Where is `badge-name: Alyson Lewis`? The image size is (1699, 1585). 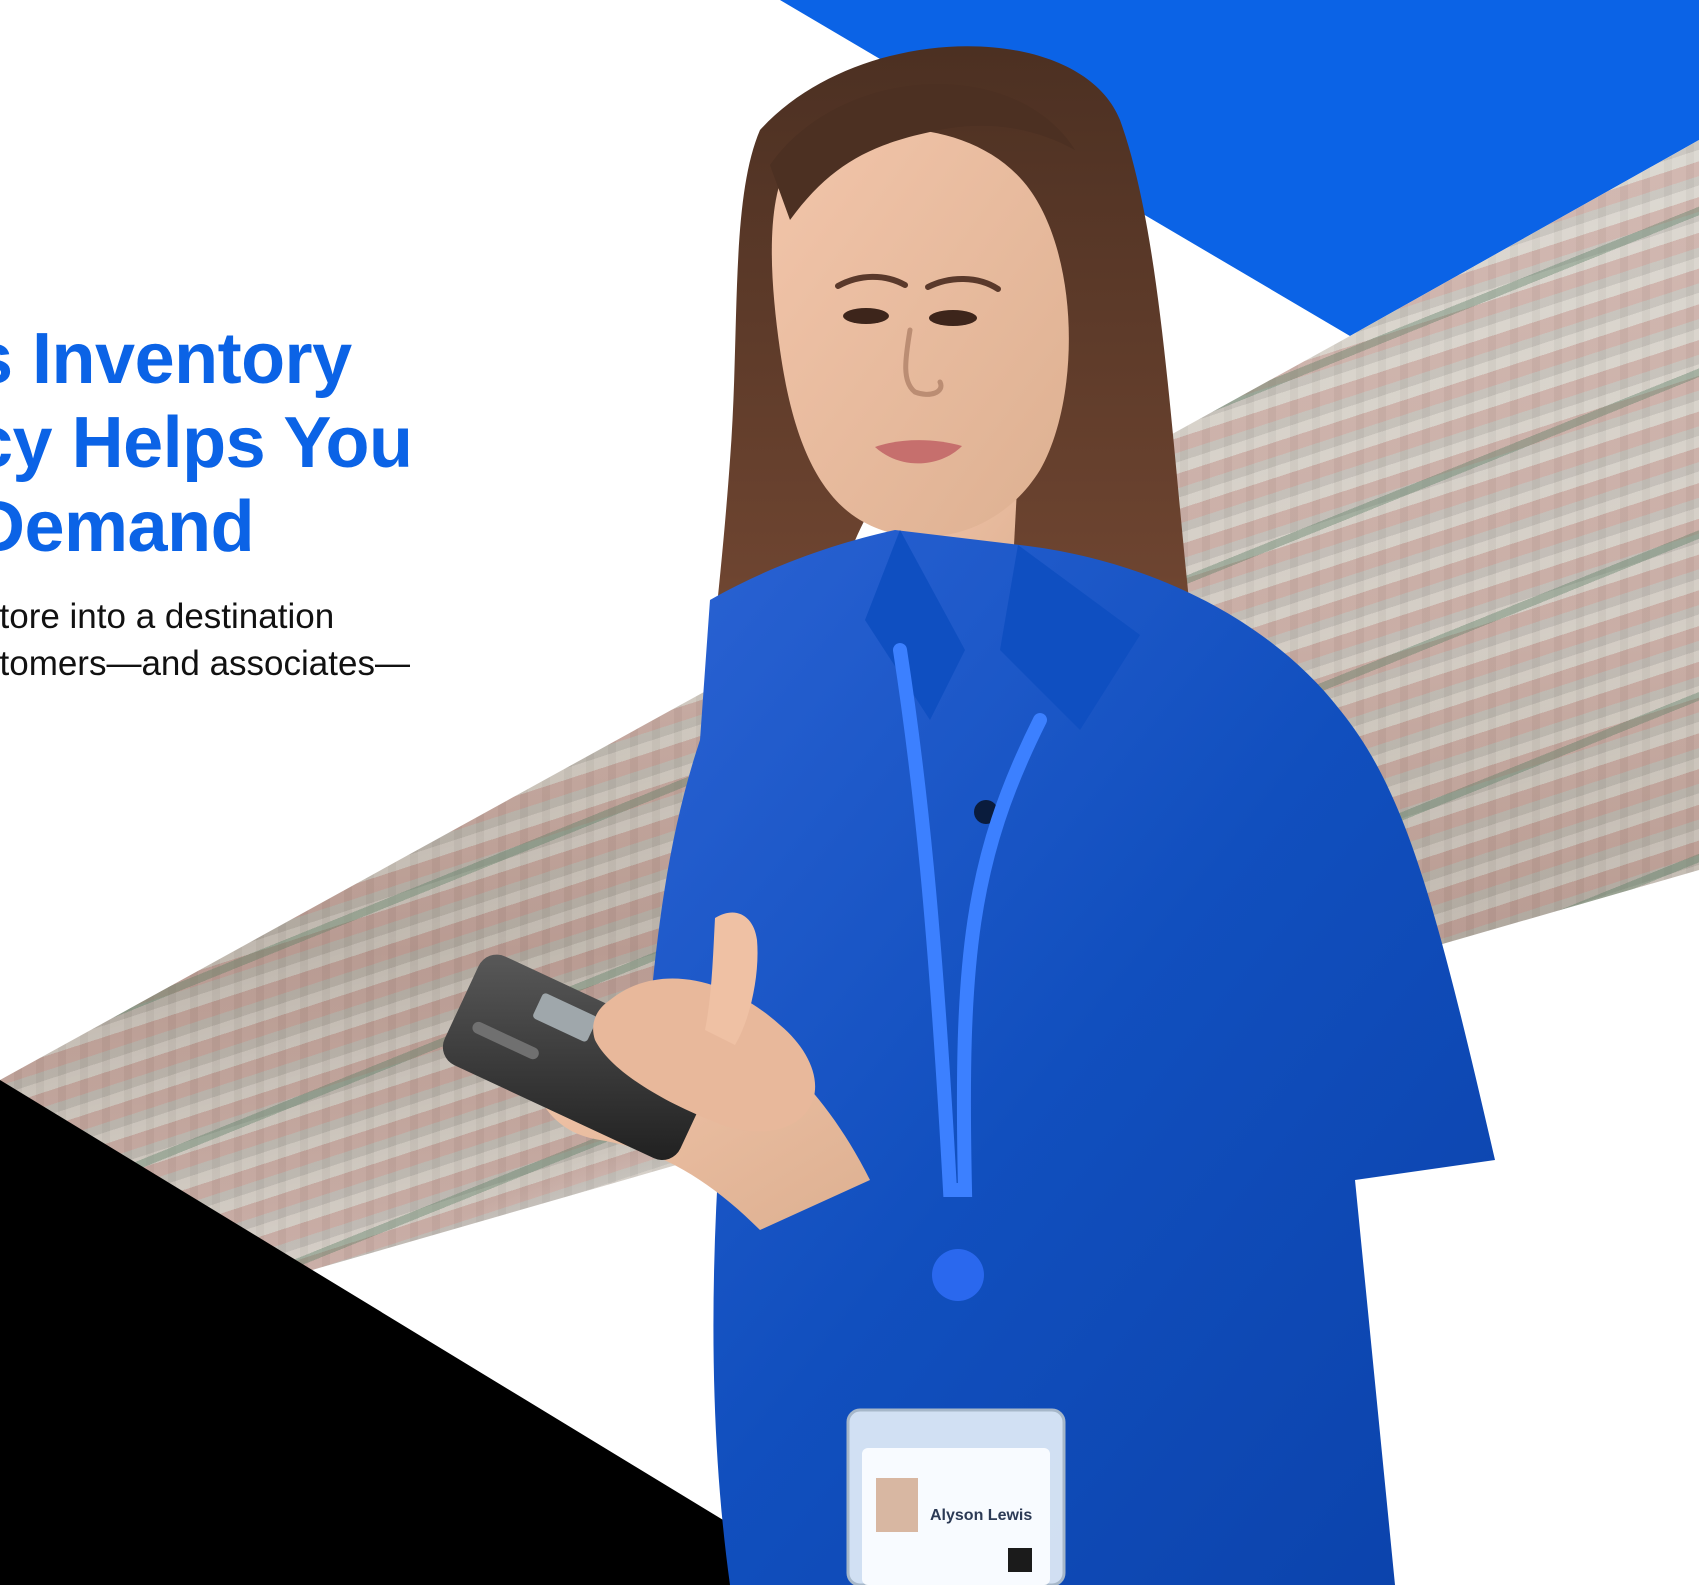
badge-name: Alyson Lewis is located at coordinates (981, 1515).